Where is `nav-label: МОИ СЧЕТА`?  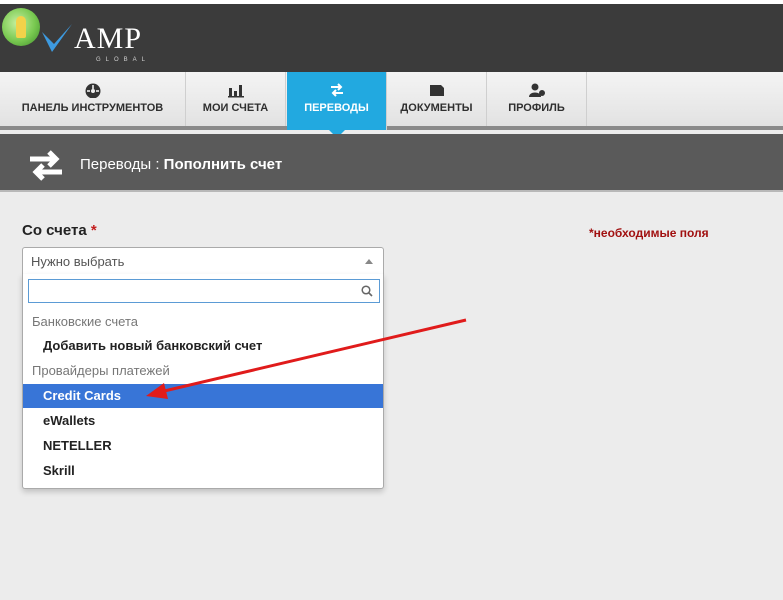 nav-label: МОИ СЧЕТА is located at coordinates (235, 108).